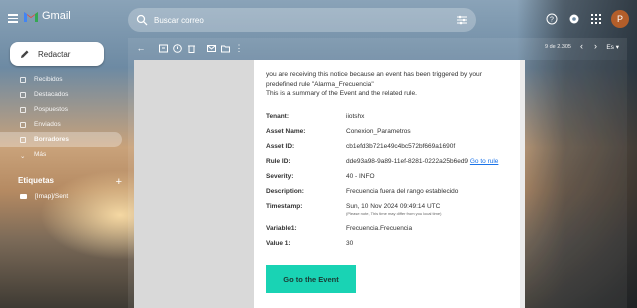 The width and height of the screenshot is (637, 308). Describe the element at coordinates (378, 131) in the screenshot. I see `row-value: Conexion_Parametros` at that location.